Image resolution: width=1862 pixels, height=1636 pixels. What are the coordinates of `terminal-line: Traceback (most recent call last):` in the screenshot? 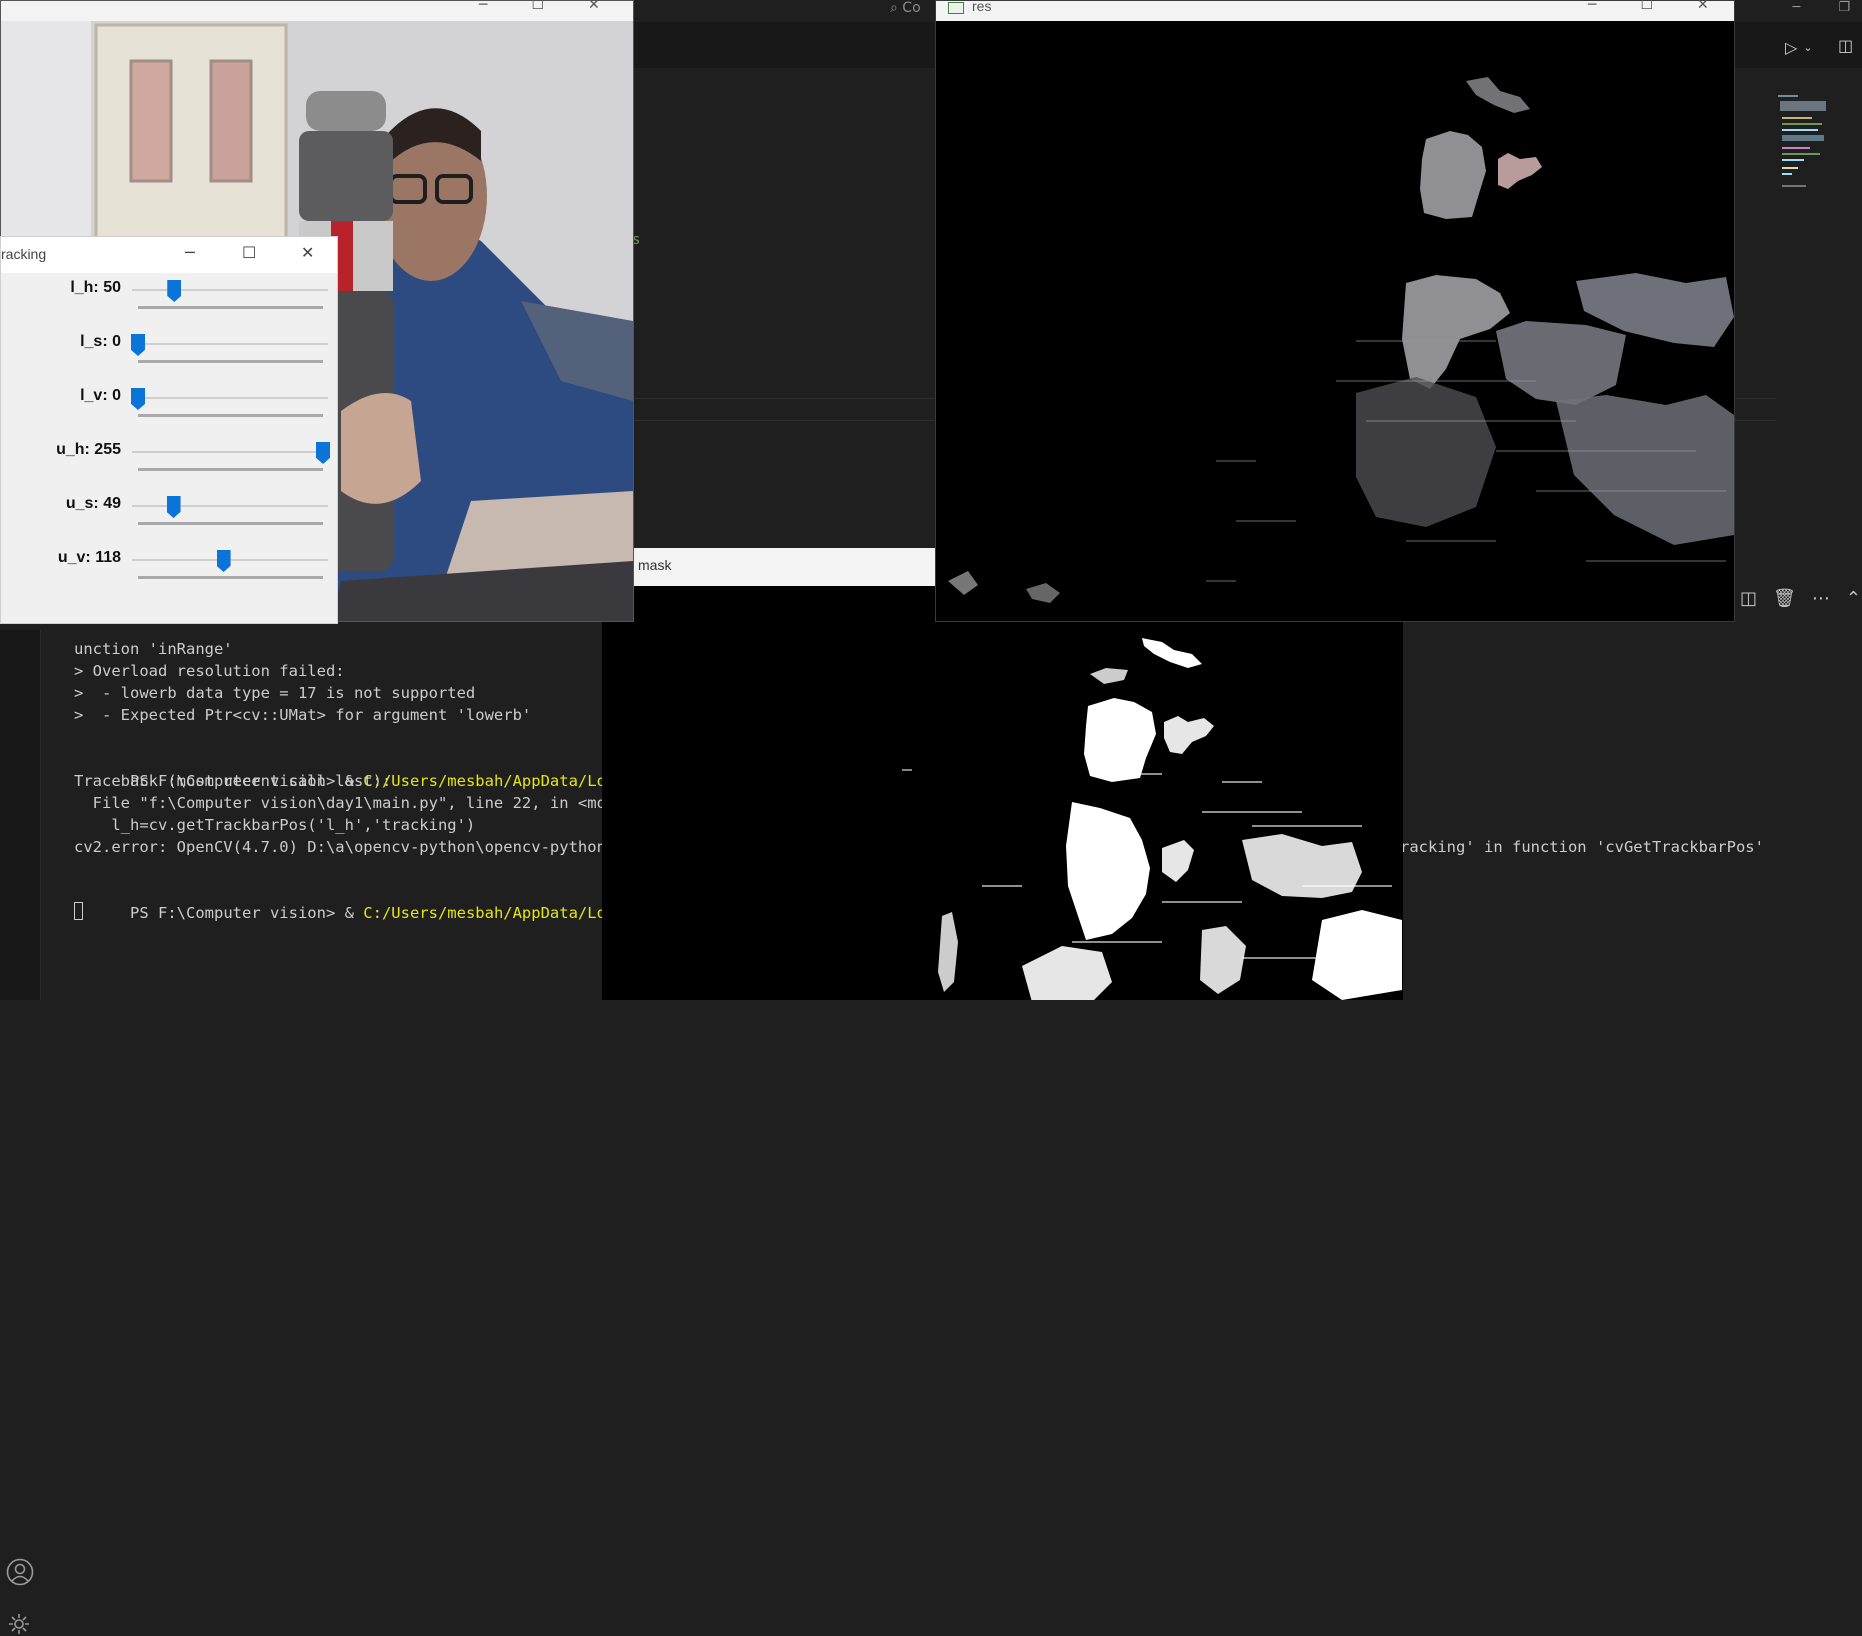 It's located at (233, 781).